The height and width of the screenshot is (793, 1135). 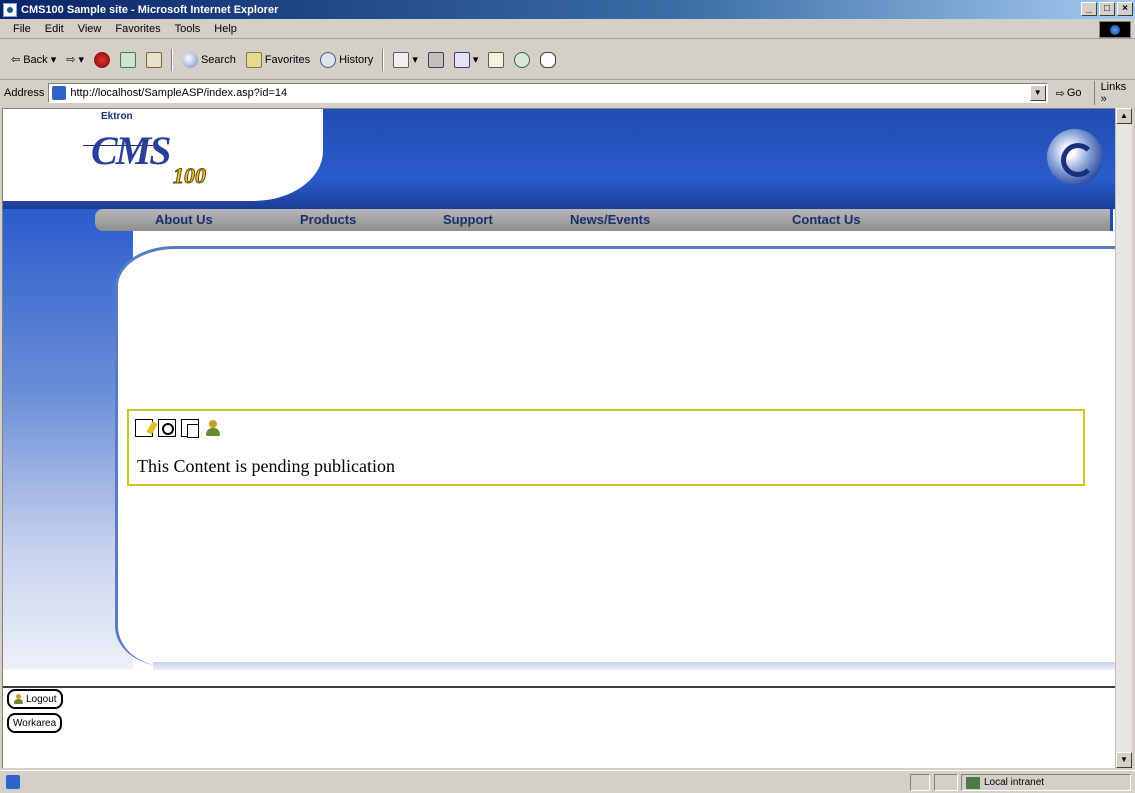 What do you see at coordinates (190, 428) in the screenshot?
I see `copy-icon` at bounding box center [190, 428].